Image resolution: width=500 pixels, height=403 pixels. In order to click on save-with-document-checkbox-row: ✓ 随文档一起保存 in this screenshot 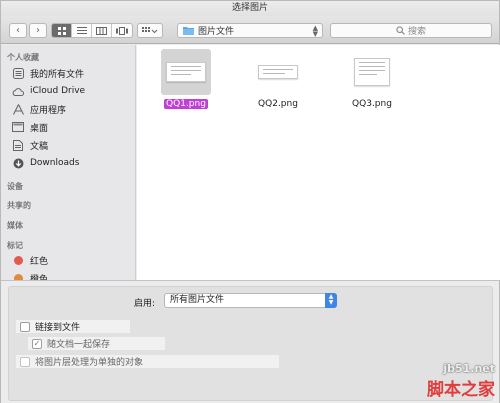, I will do `click(96, 343)`.